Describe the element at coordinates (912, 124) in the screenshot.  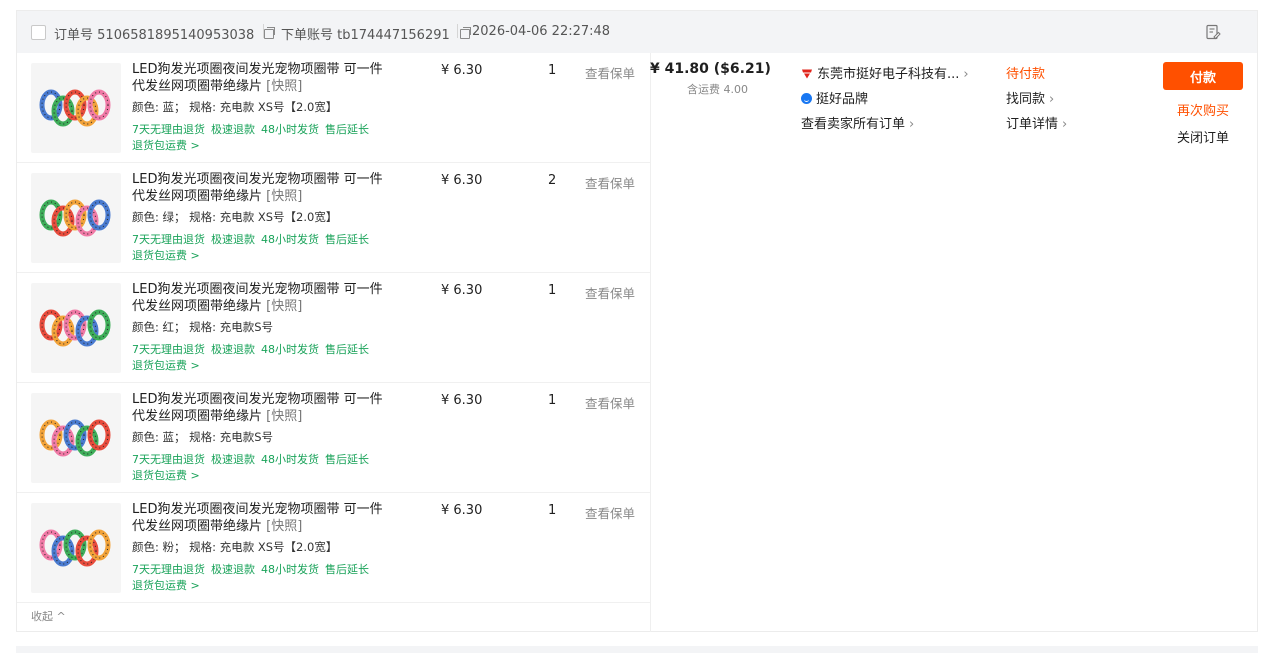
I see `chevron-right-icon: ›` at that location.